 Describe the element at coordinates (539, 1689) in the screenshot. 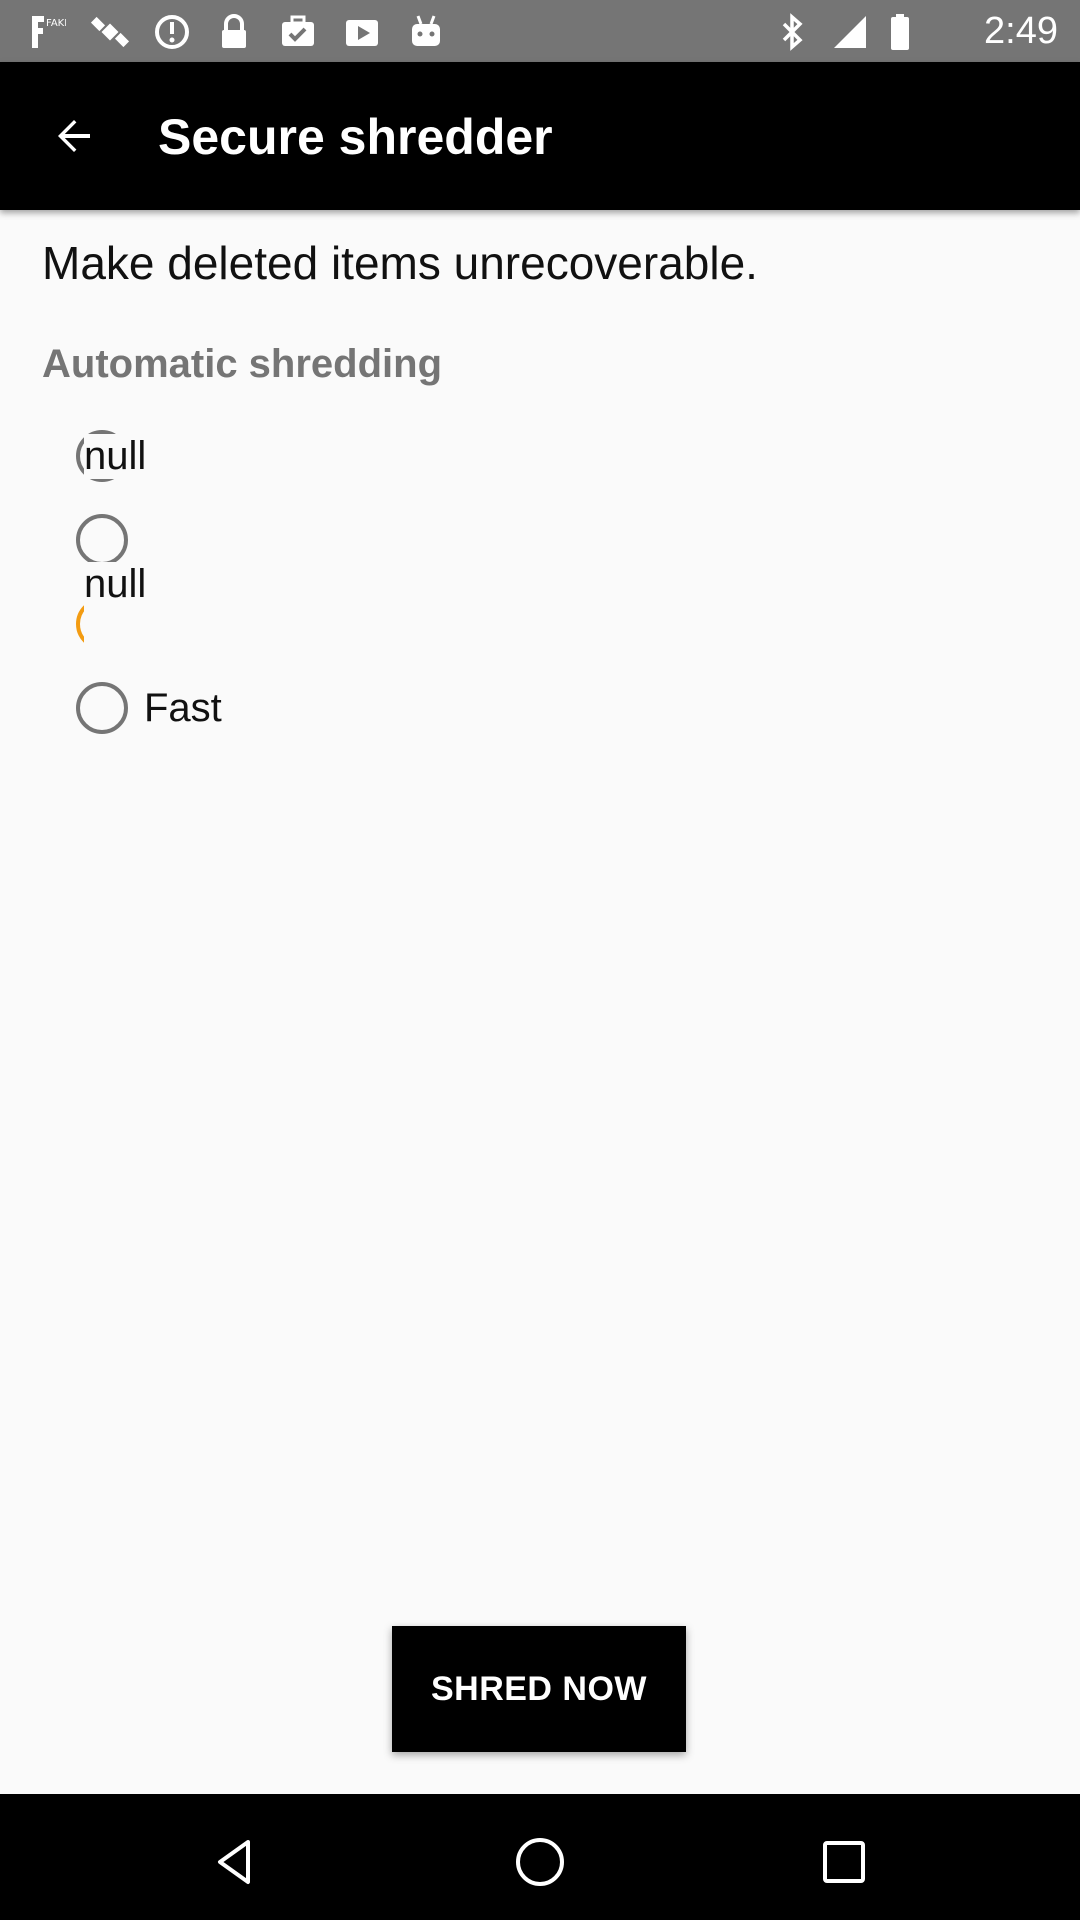

I see `shred-now-button: SHRED NOW` at that location.